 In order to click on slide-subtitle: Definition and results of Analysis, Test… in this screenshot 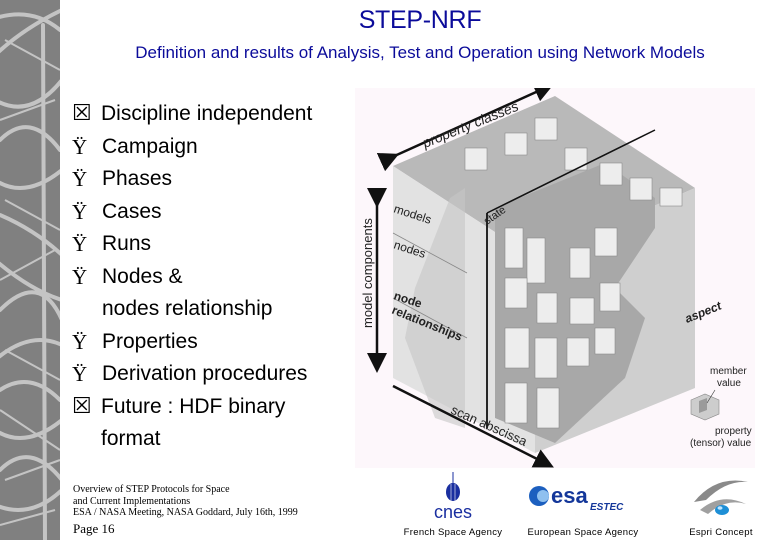, I will do `click(420, 52)`.